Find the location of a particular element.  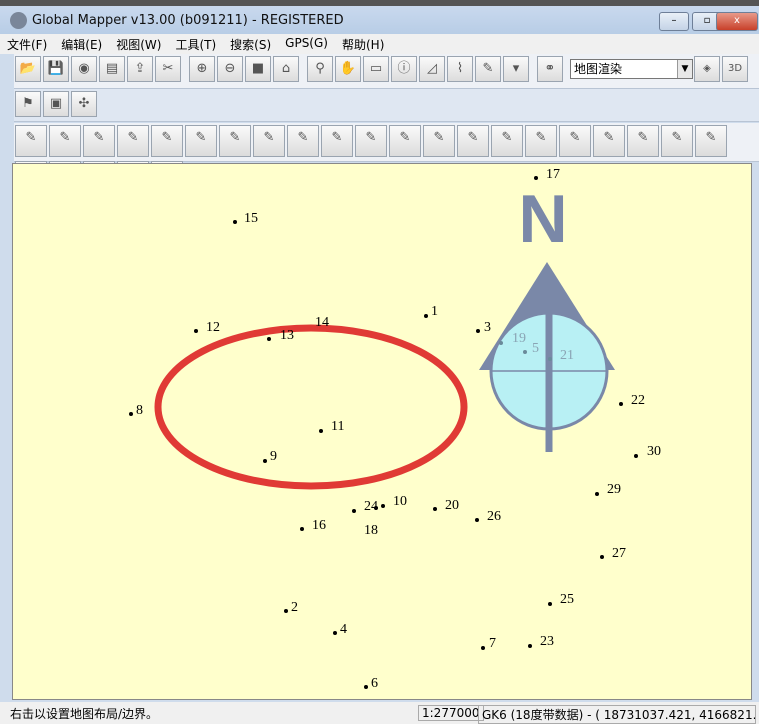

pan-icon: ✋ is located at coordinates (348, 69).